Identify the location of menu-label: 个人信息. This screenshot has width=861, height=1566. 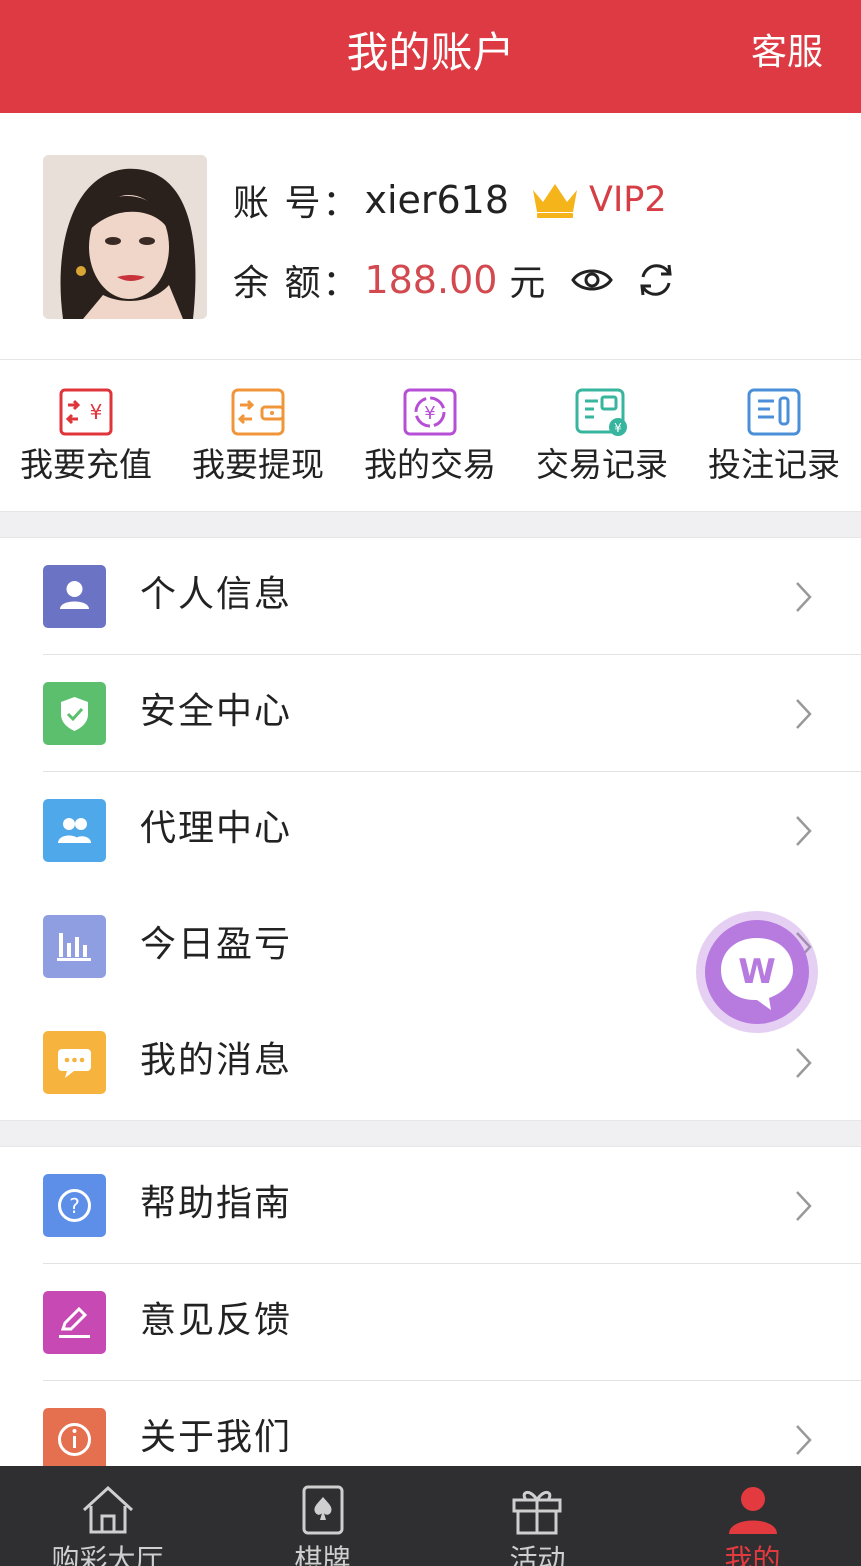
(216, 594).